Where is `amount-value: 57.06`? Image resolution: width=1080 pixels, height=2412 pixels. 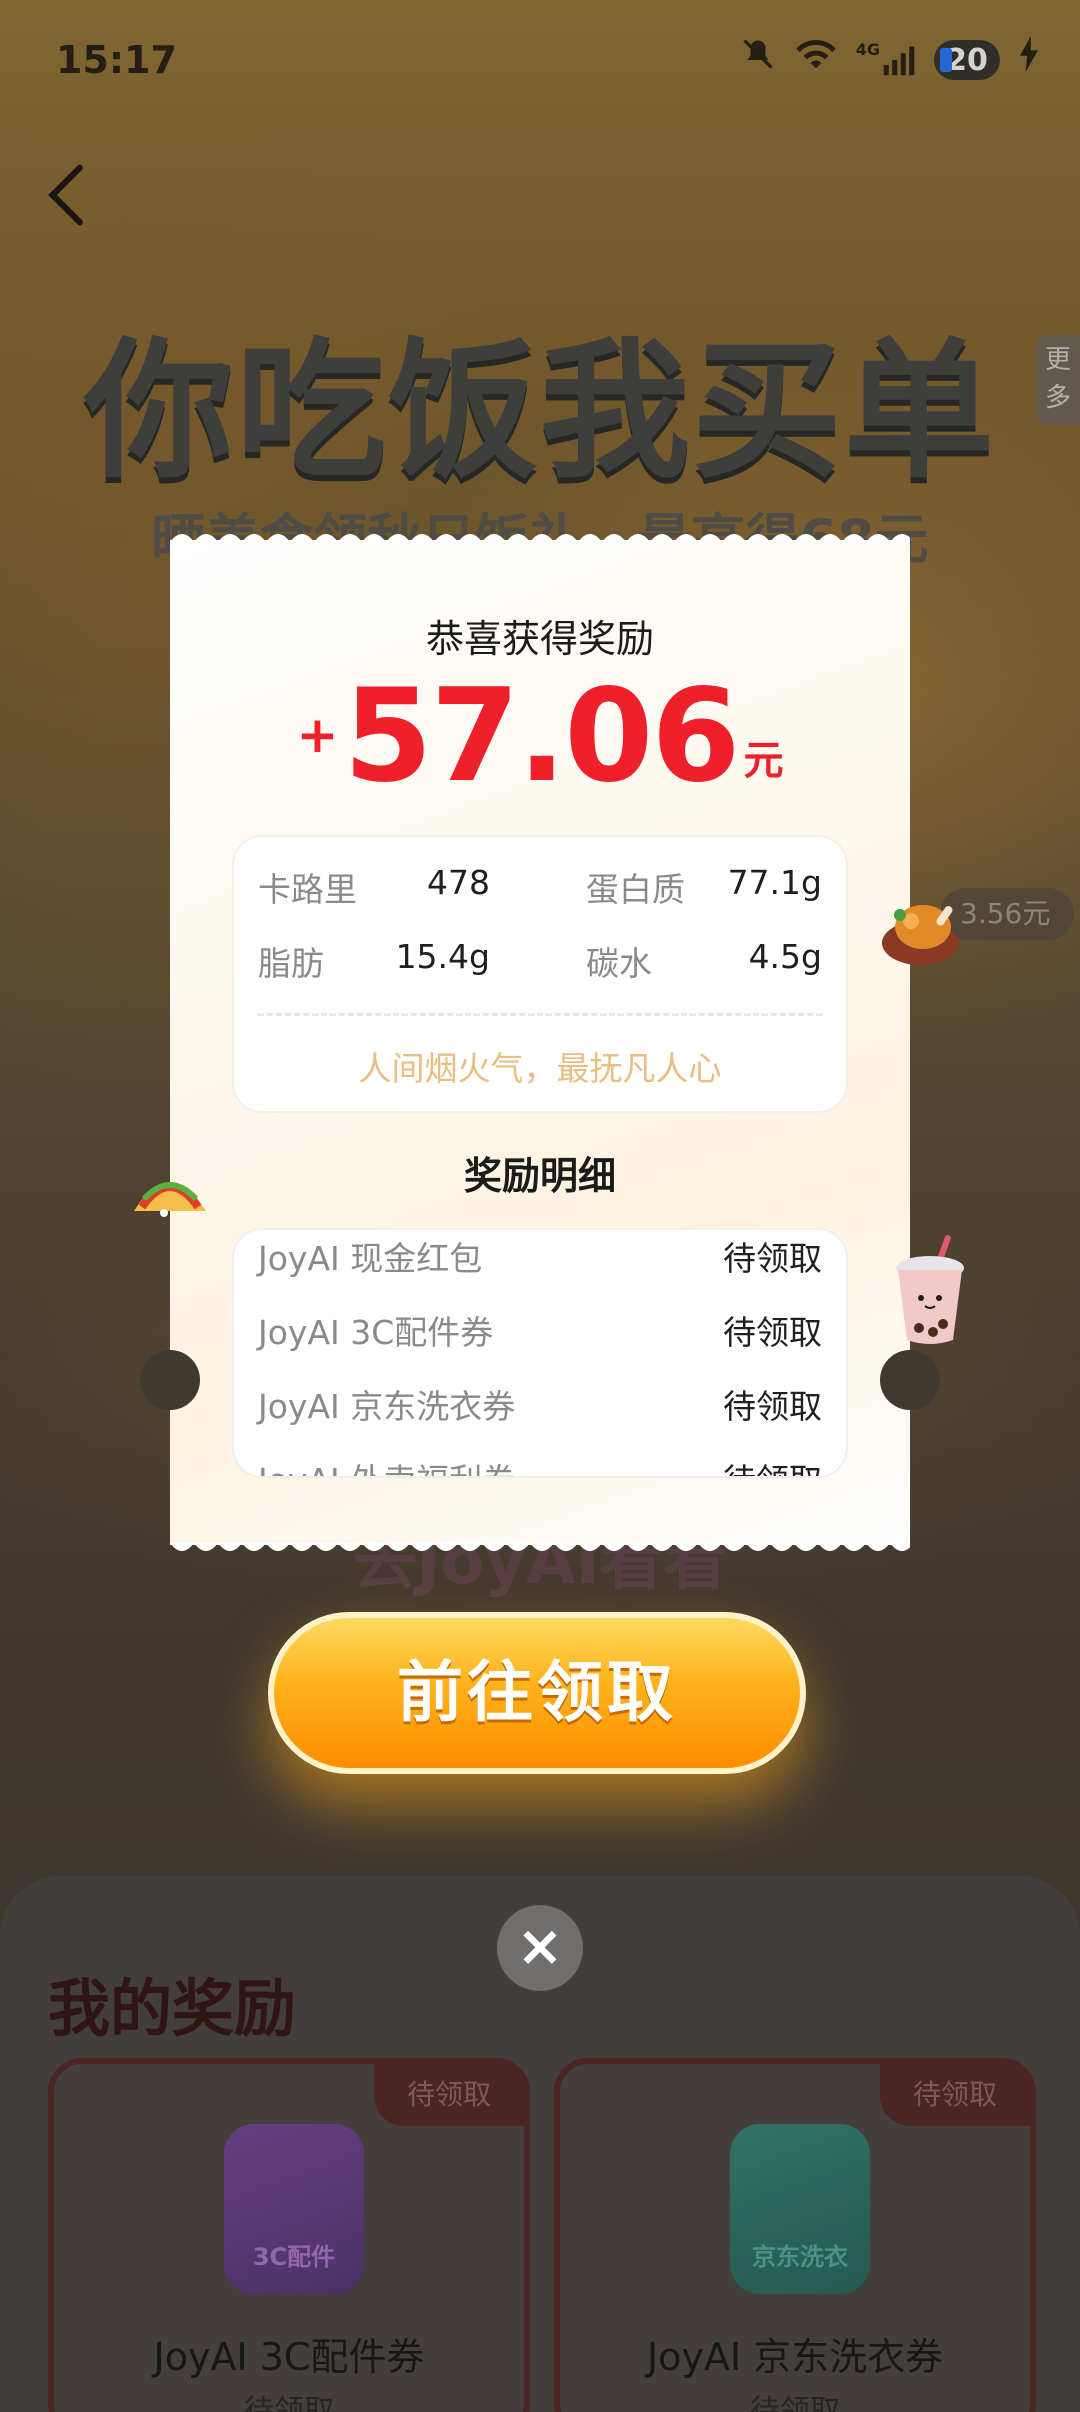
amount-value: 57.06 is located at coordinates (542, 736).